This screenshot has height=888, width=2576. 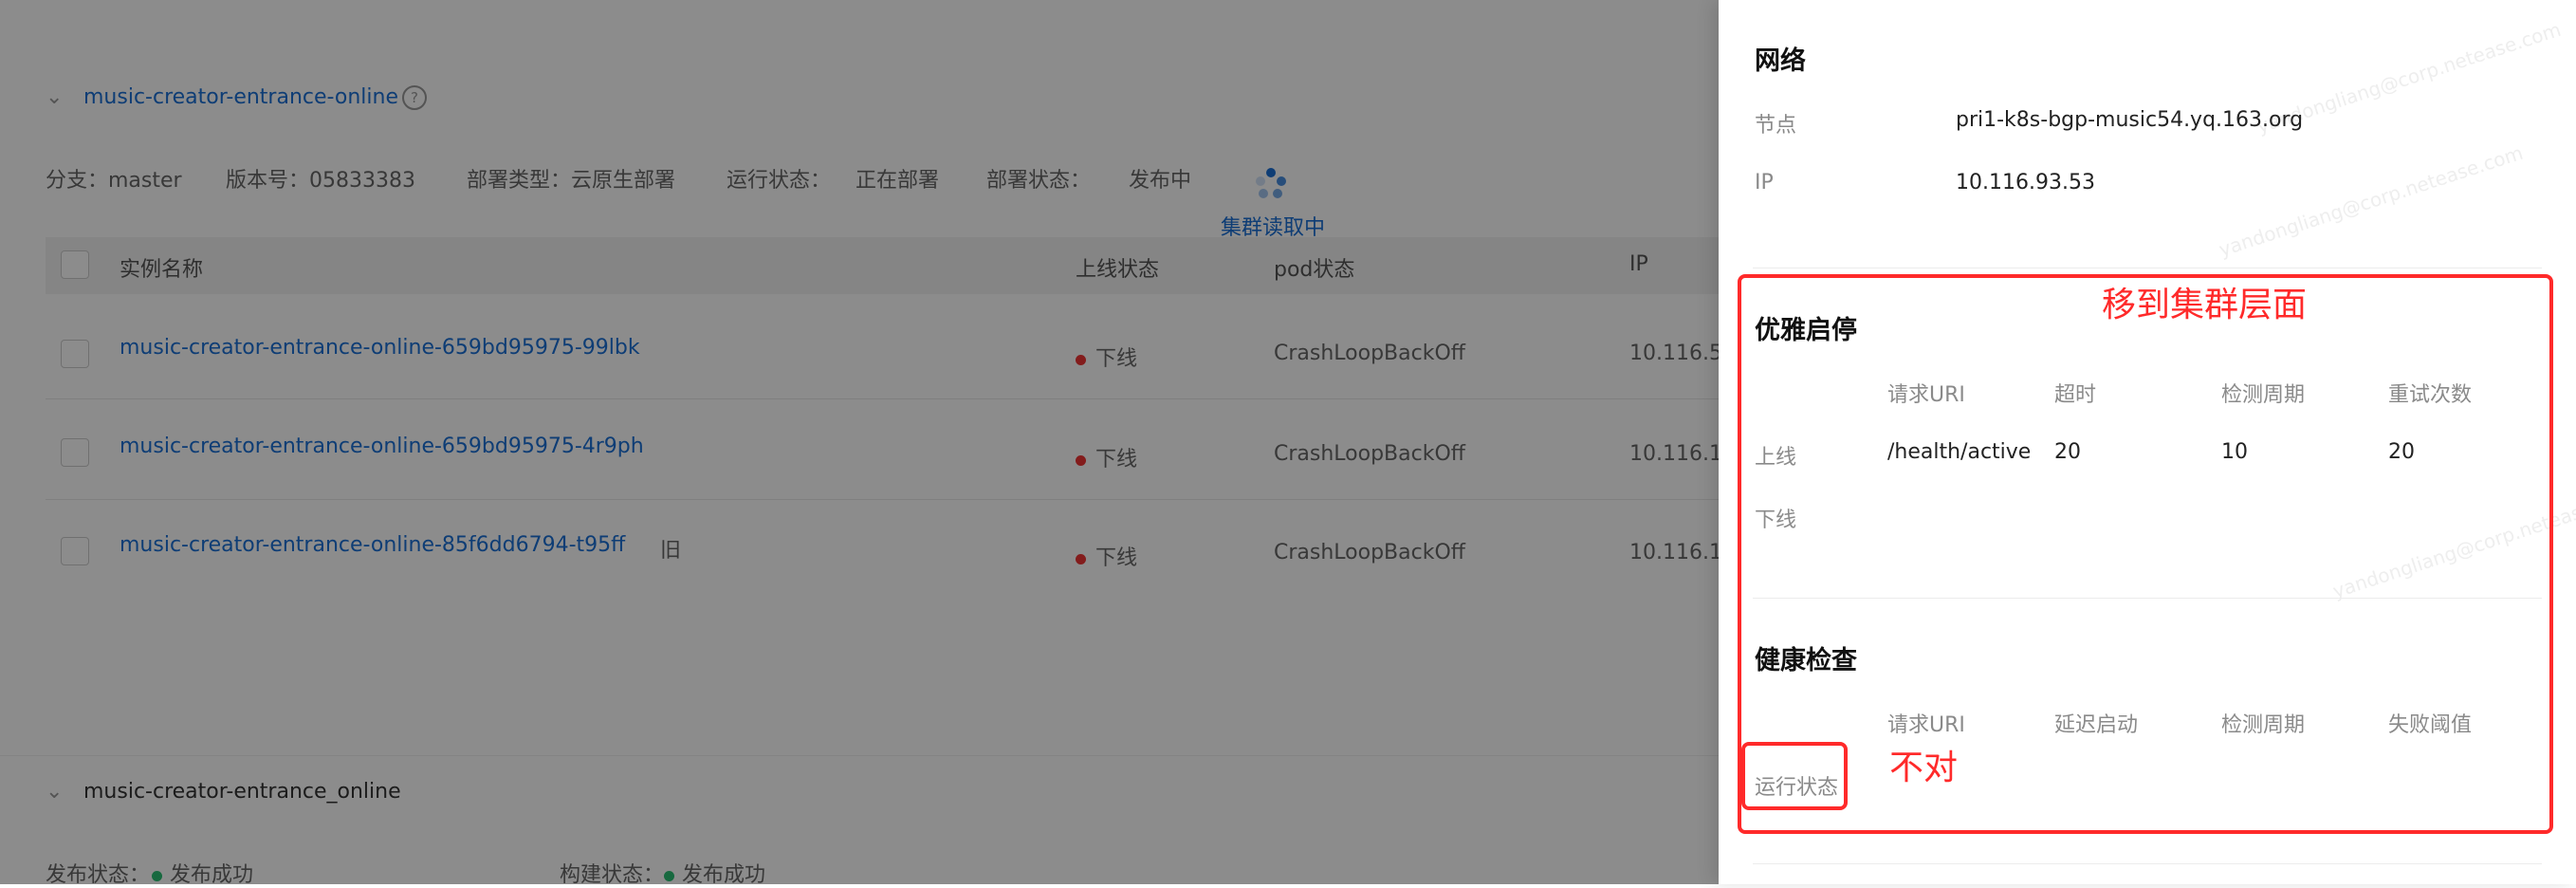 I want to click on divider, so click(x=2147, y=863).